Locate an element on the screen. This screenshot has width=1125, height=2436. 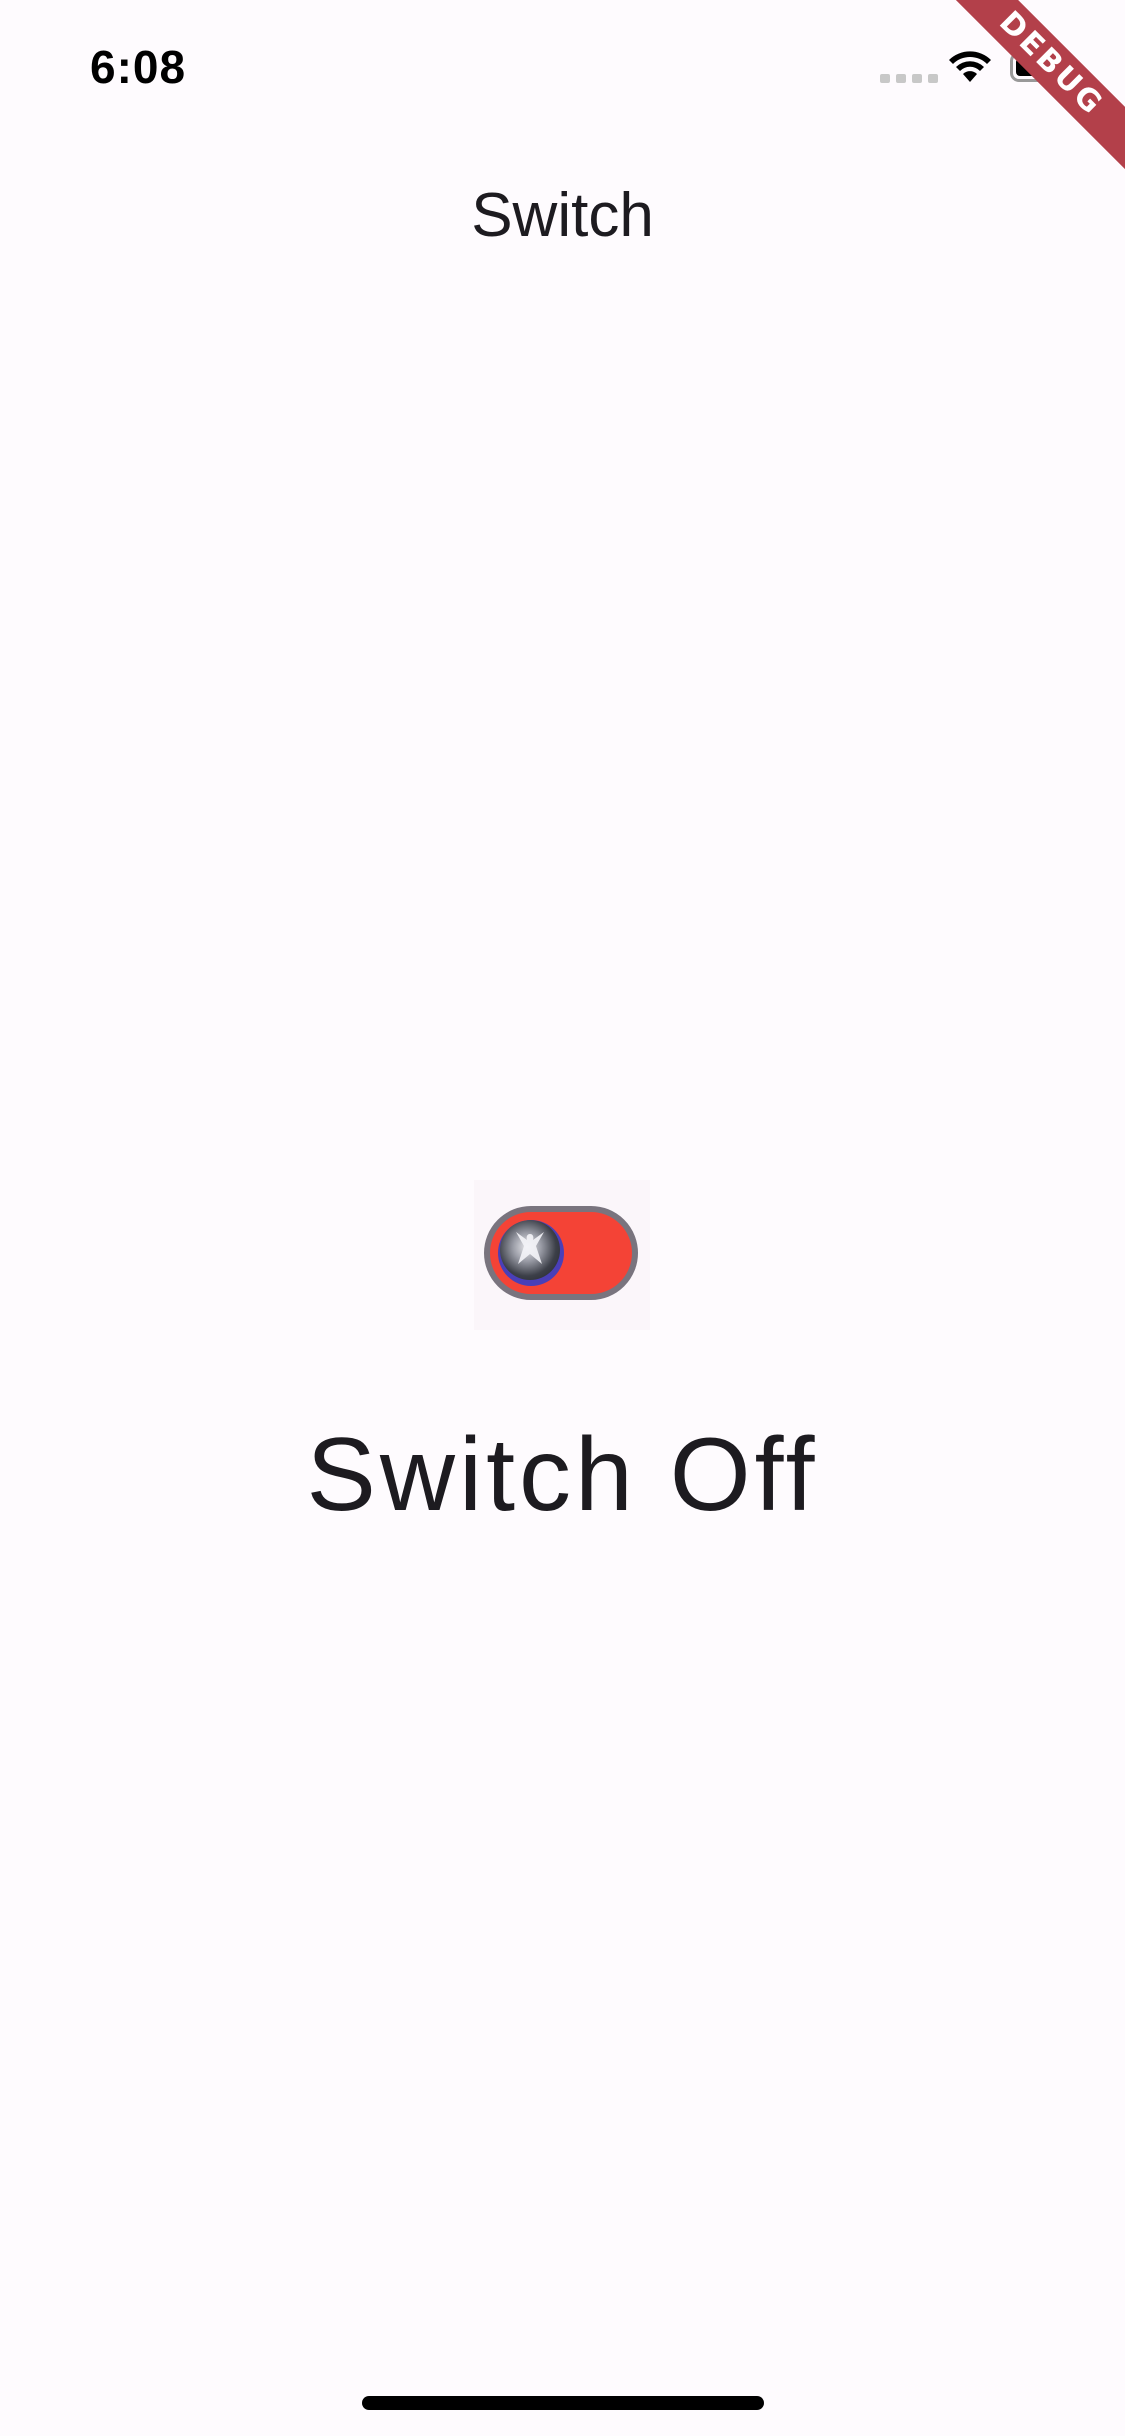
home-indicator is located at coordinates (563, 2403).